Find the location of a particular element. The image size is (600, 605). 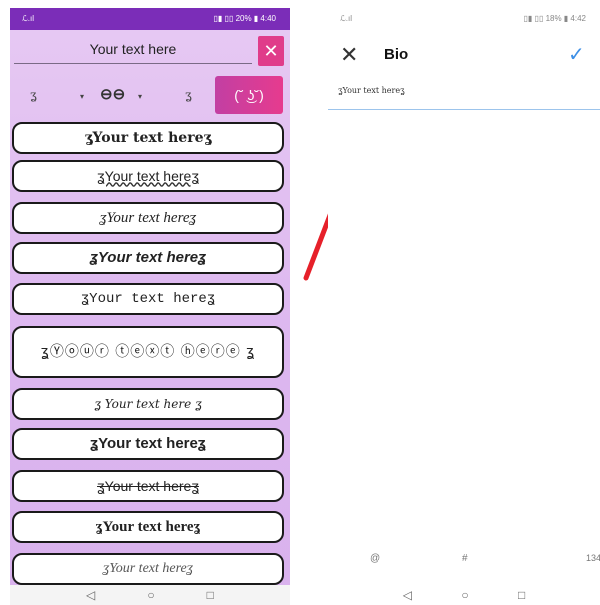

style-item-1: ʓYour text hereʓ is located at coordinates (148, 176).